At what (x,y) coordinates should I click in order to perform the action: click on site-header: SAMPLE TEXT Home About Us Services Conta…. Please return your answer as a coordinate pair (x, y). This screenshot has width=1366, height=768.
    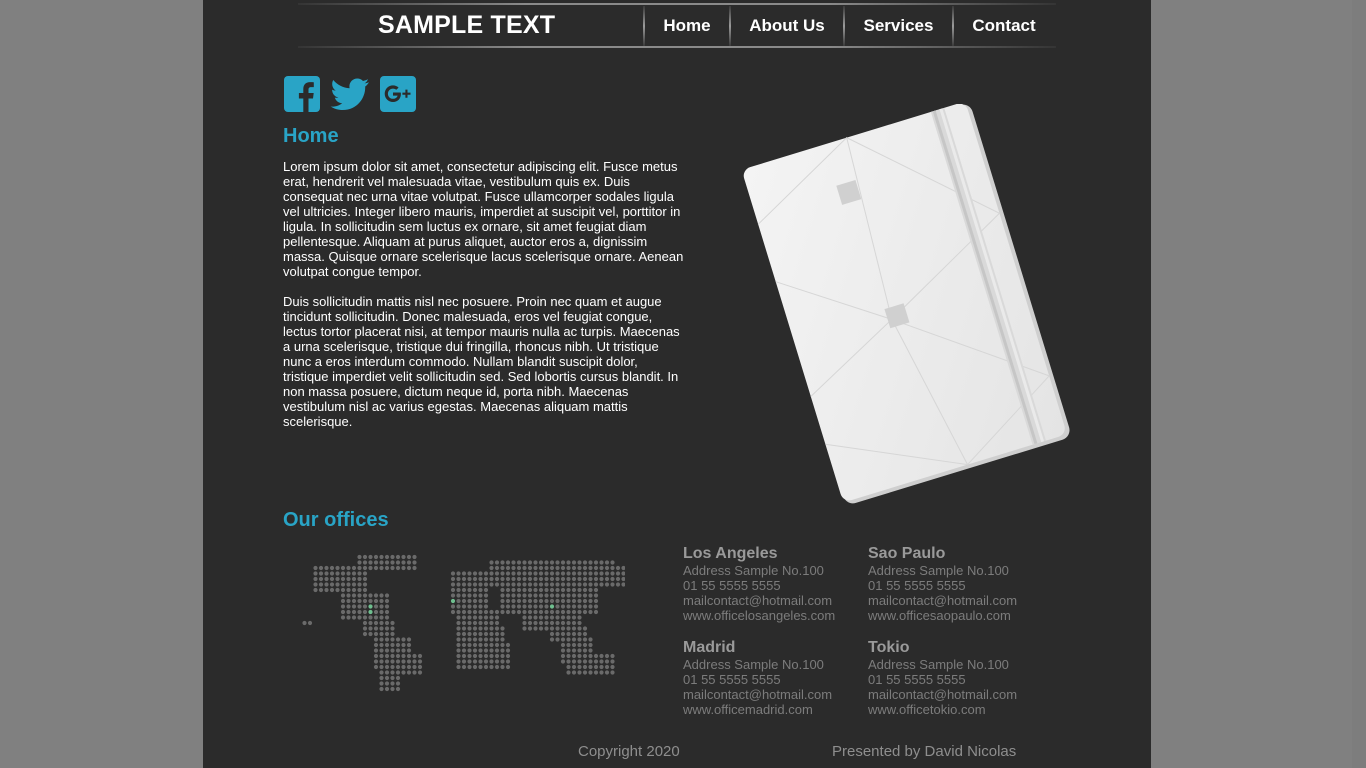
    Looking at the image, I should click on (677, 25).